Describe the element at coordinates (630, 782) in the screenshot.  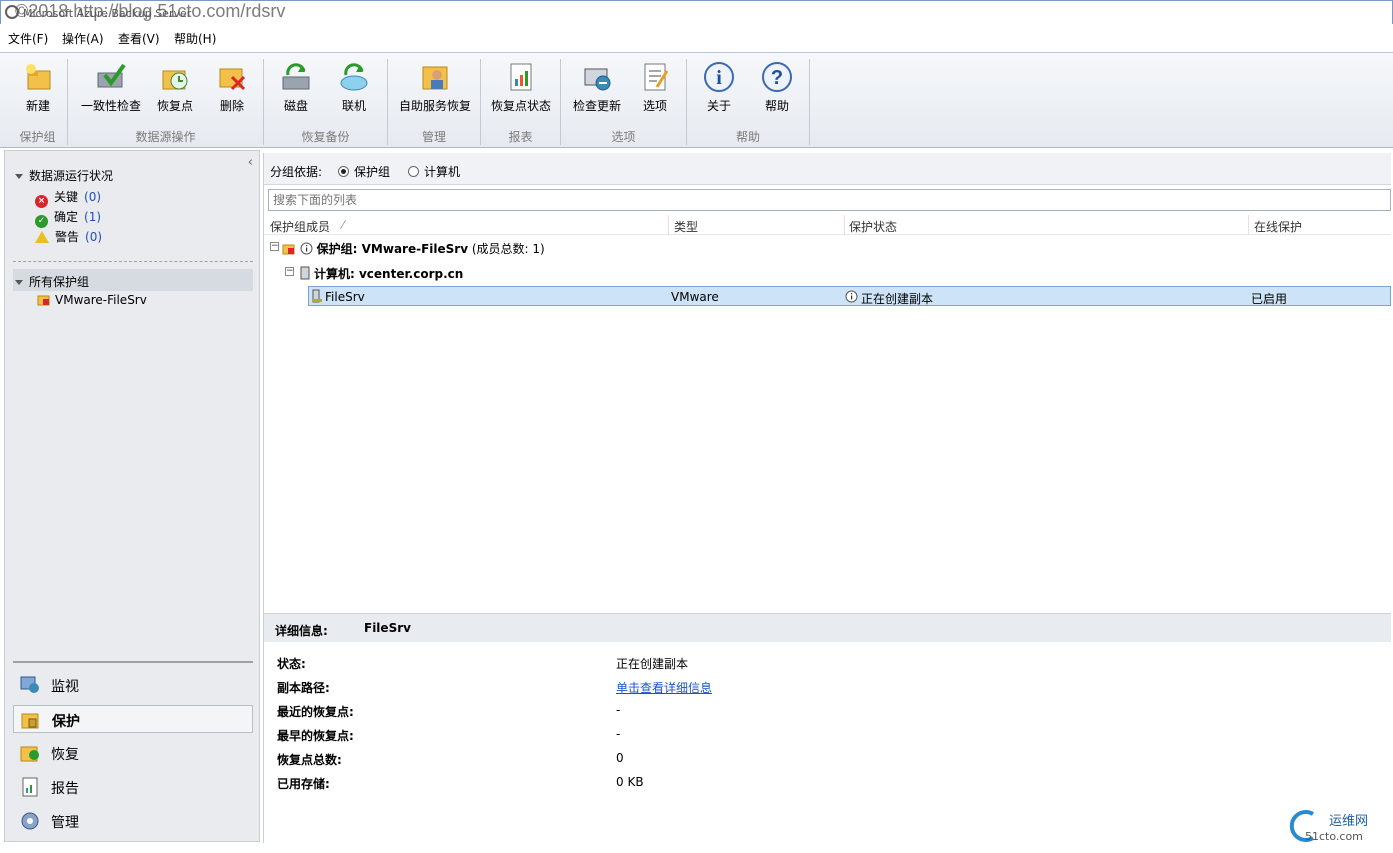
I see `detail-storage-used-value: 0 KB` at that location.